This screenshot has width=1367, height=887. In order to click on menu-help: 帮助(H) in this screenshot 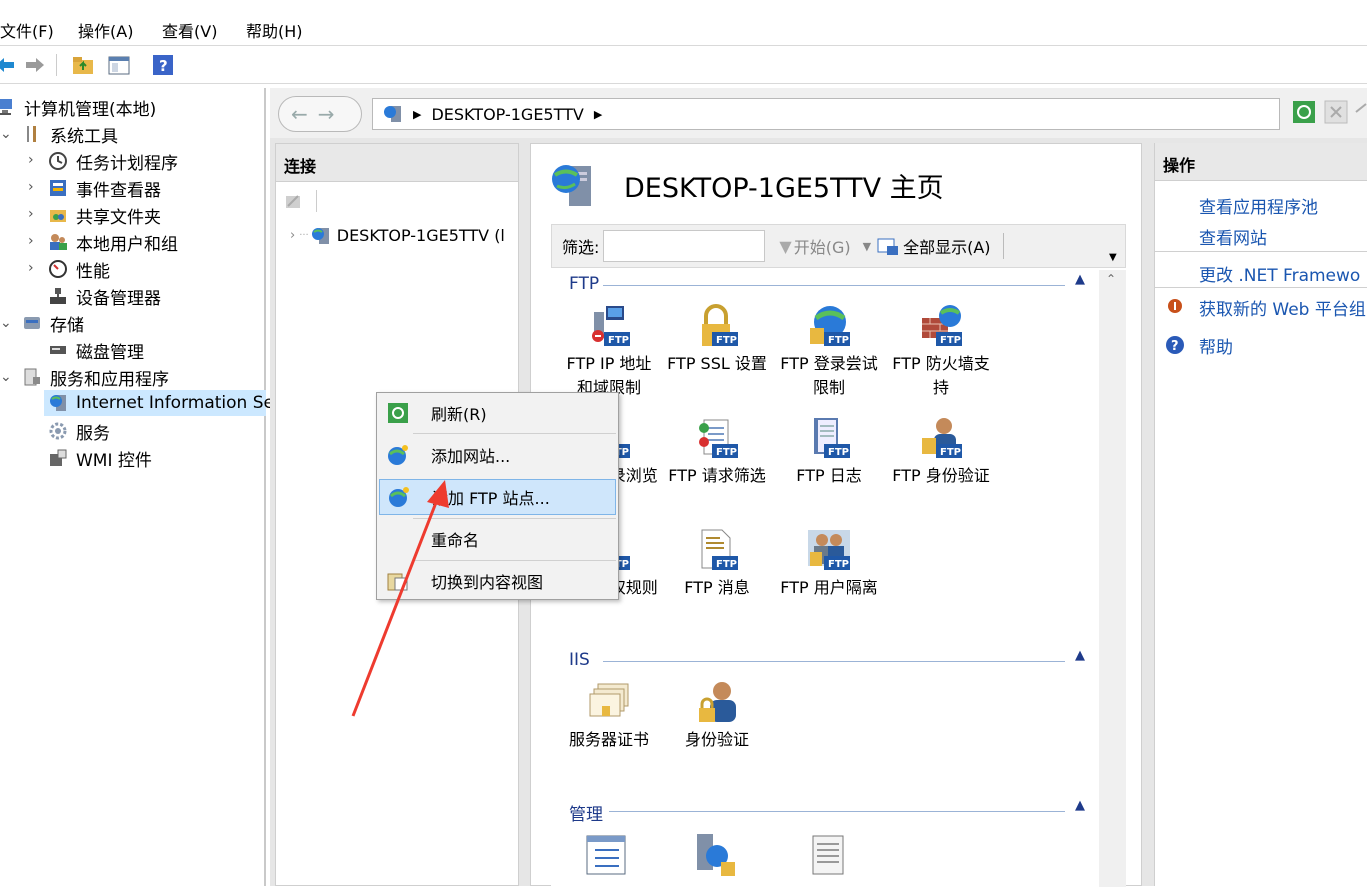, I will do `click(274, 30)`.